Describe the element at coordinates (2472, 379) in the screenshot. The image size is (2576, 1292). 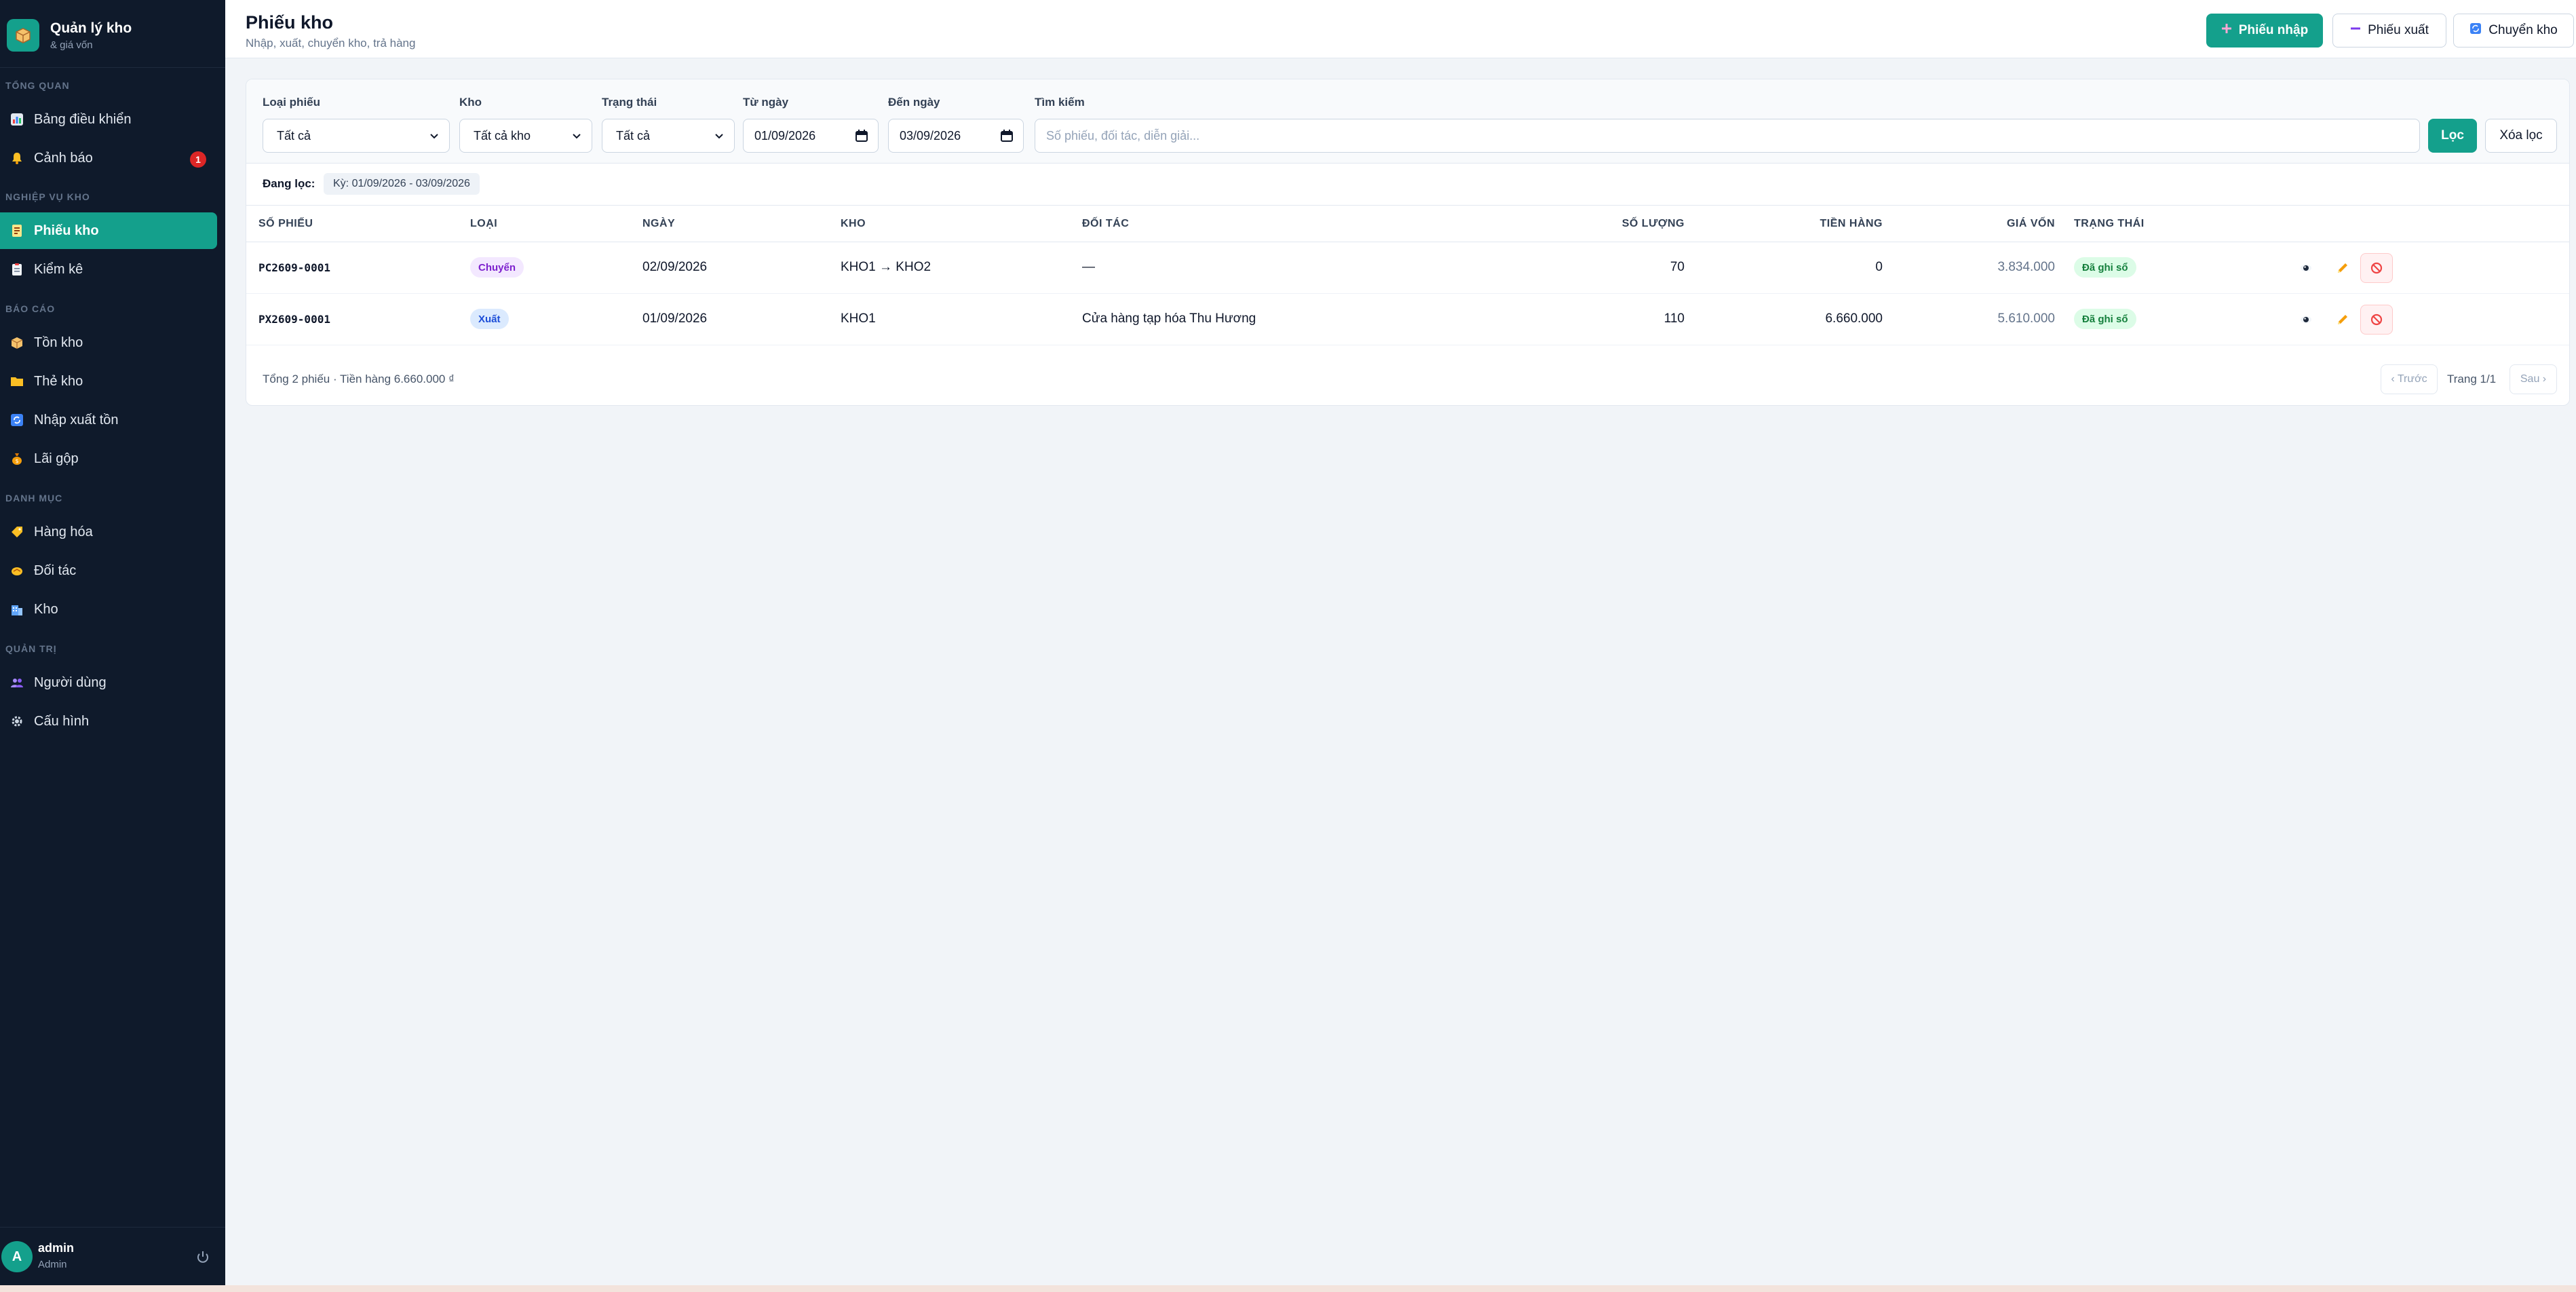
I see `page-indicator: Trang 1/1` at that location.